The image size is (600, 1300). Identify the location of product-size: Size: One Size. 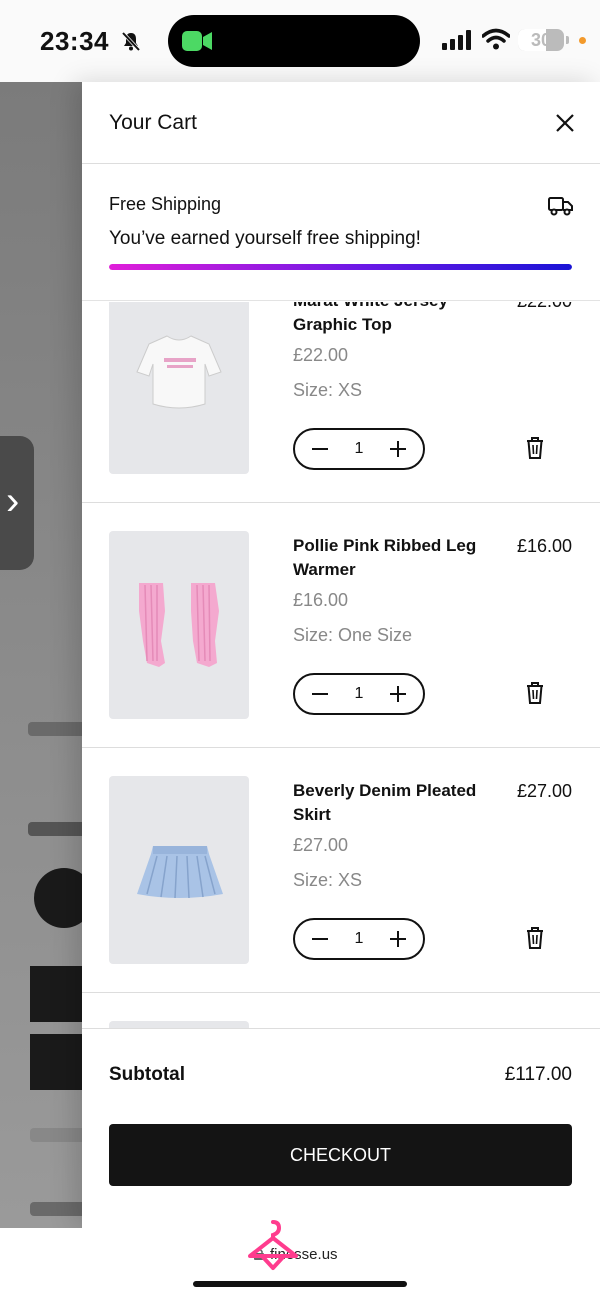
(353, 635).